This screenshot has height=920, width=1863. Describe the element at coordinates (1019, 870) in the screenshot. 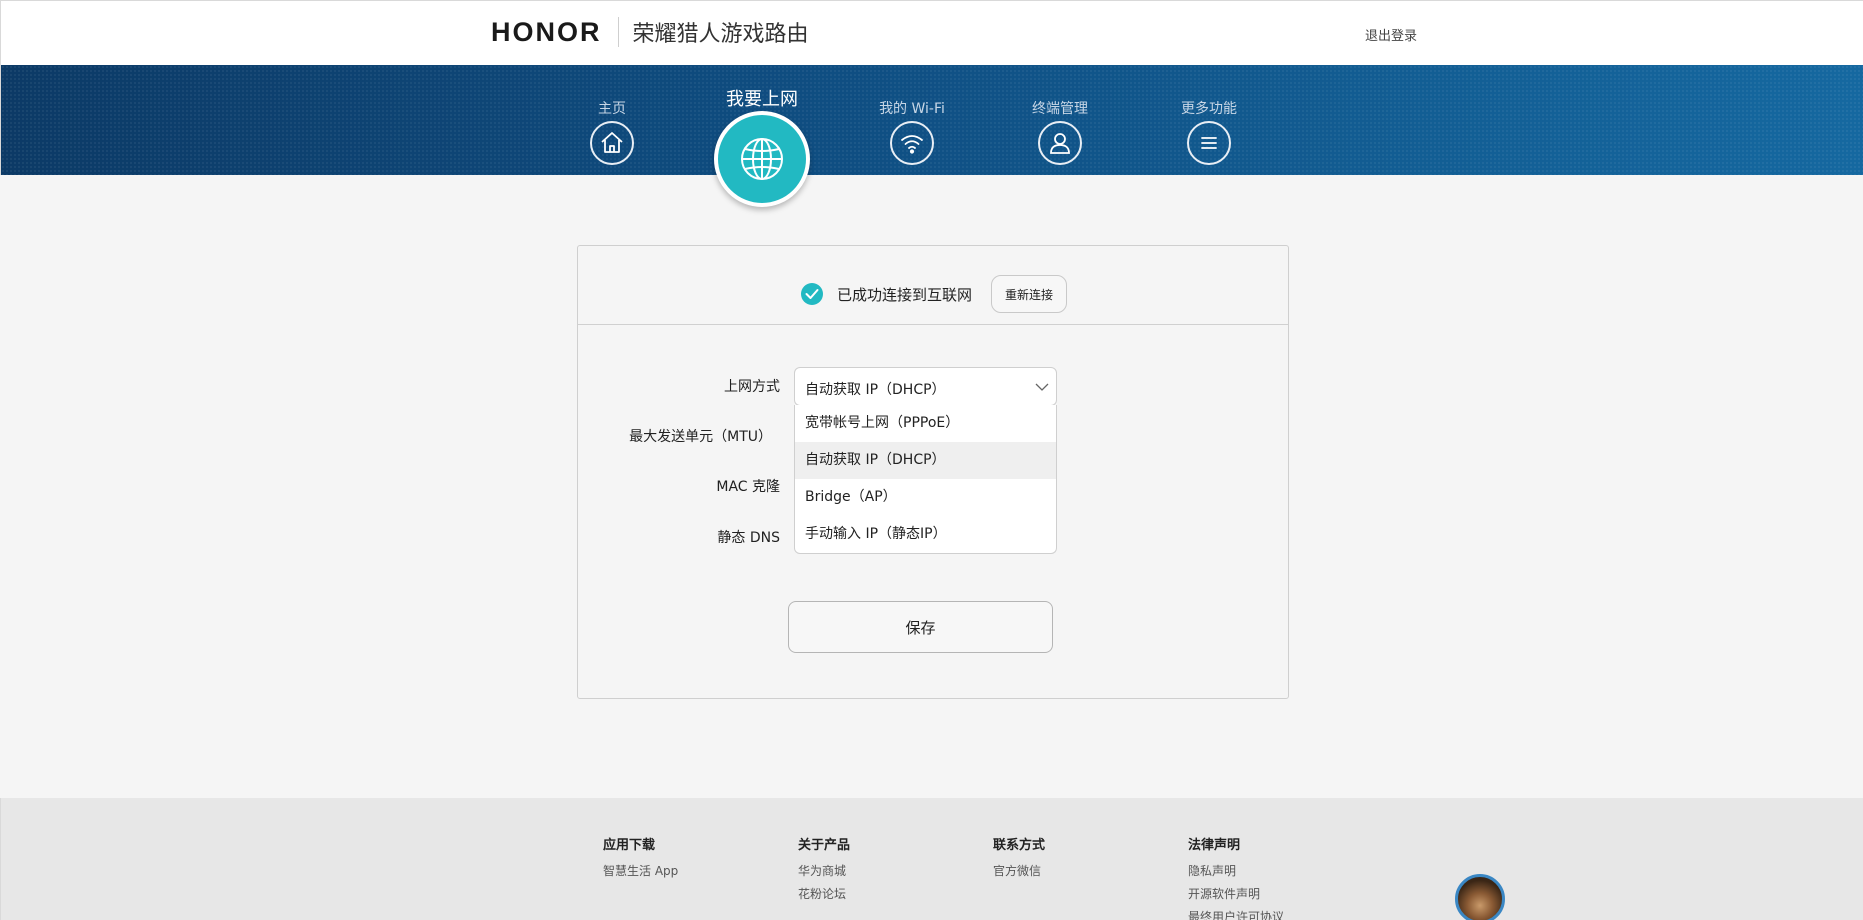

I see `footer-link-wechat: 官方微信` at that location.